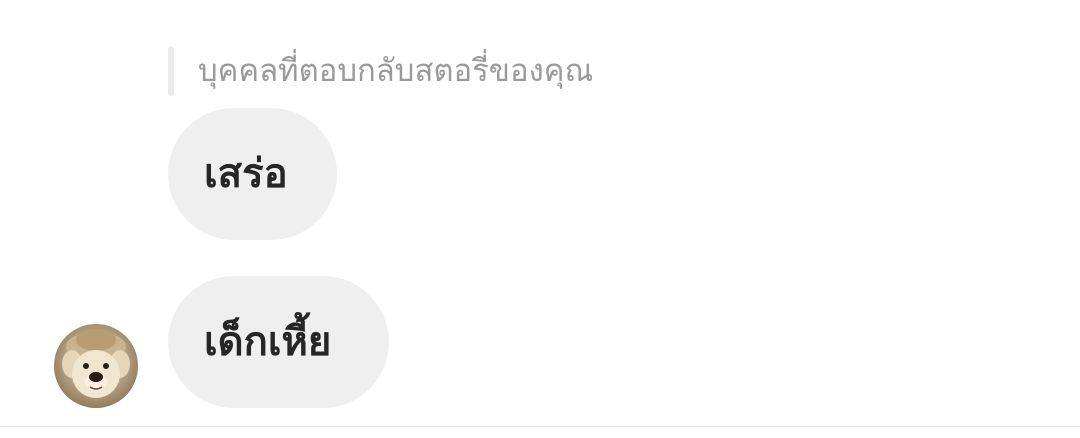 This screenshot has width=1080, height=438. I want to click on message-text: เด็กเหี้ย, so click(268, 342).